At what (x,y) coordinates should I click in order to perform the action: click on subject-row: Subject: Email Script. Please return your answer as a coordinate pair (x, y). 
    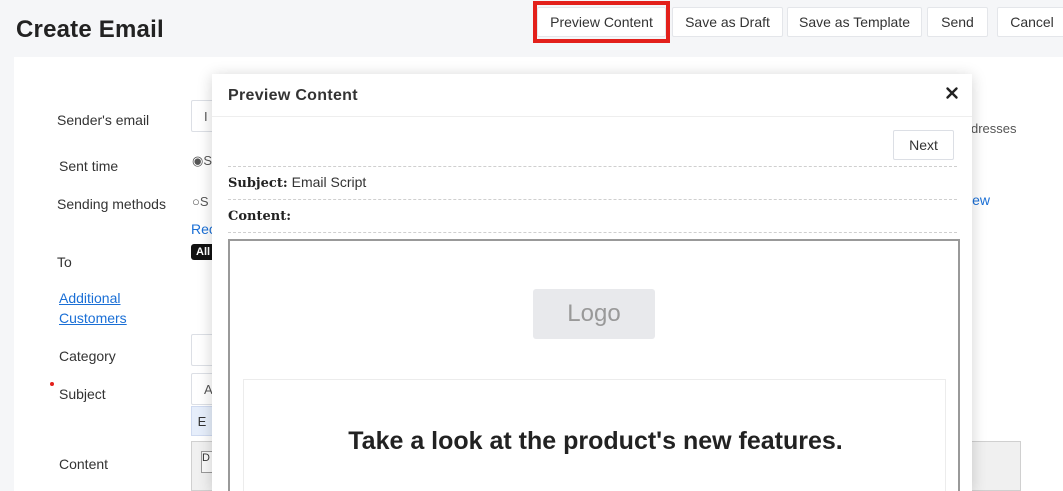
    Looking at the image, I should click on (297, 182).